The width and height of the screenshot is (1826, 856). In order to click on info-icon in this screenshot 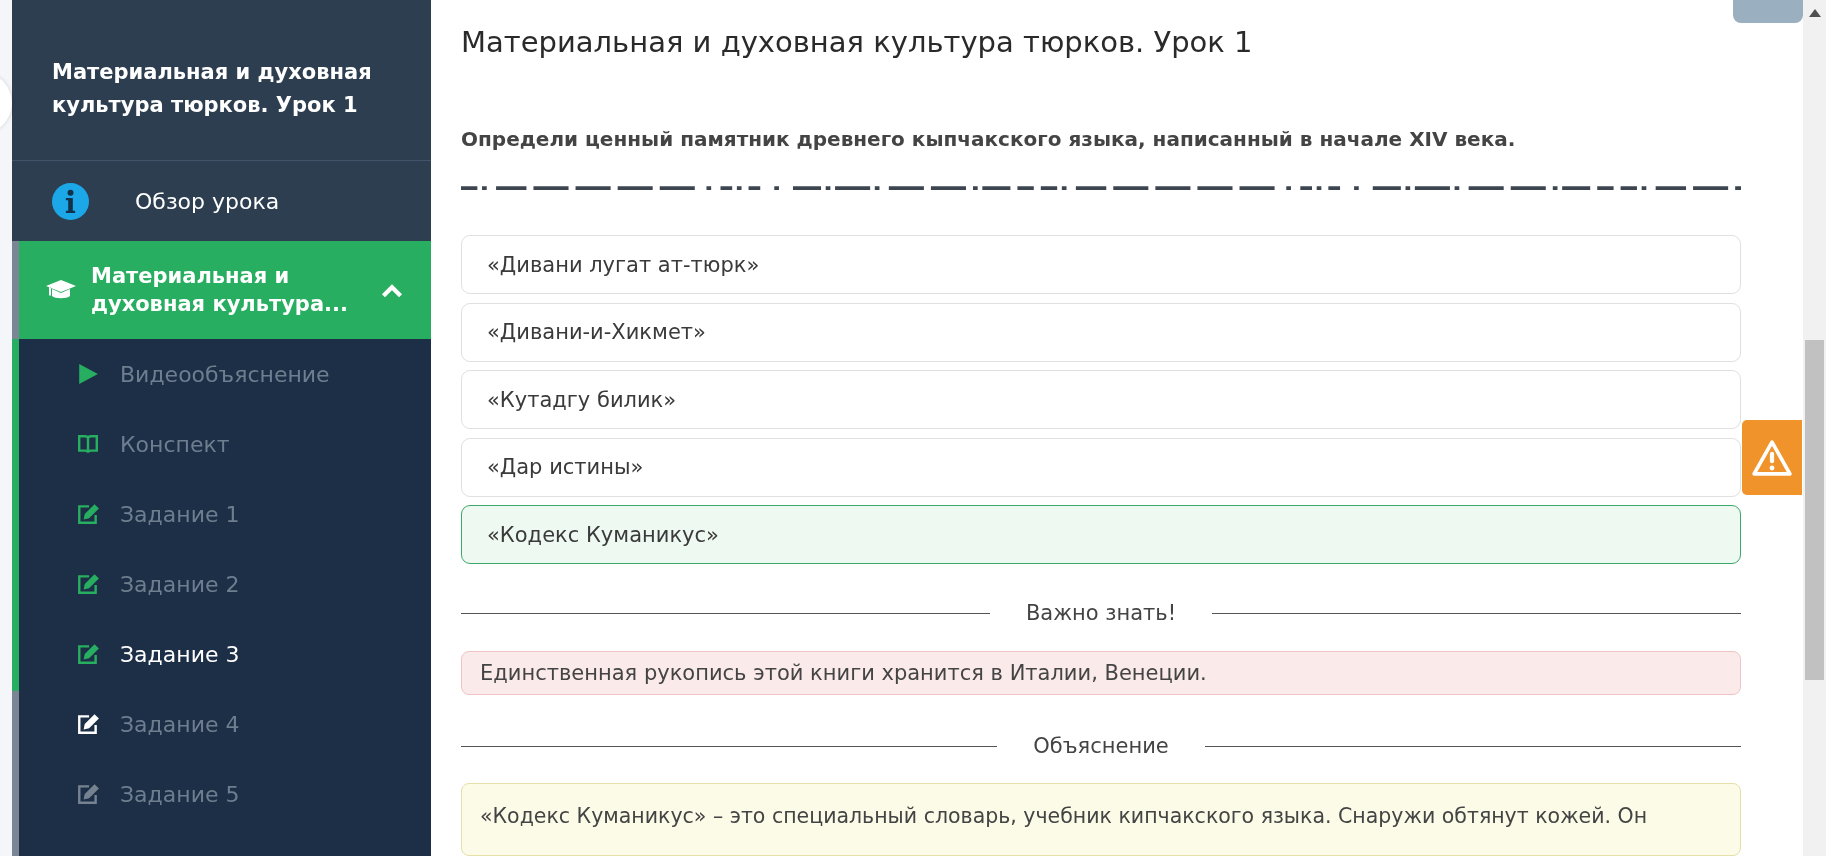, I will do `click(70, 201)`.